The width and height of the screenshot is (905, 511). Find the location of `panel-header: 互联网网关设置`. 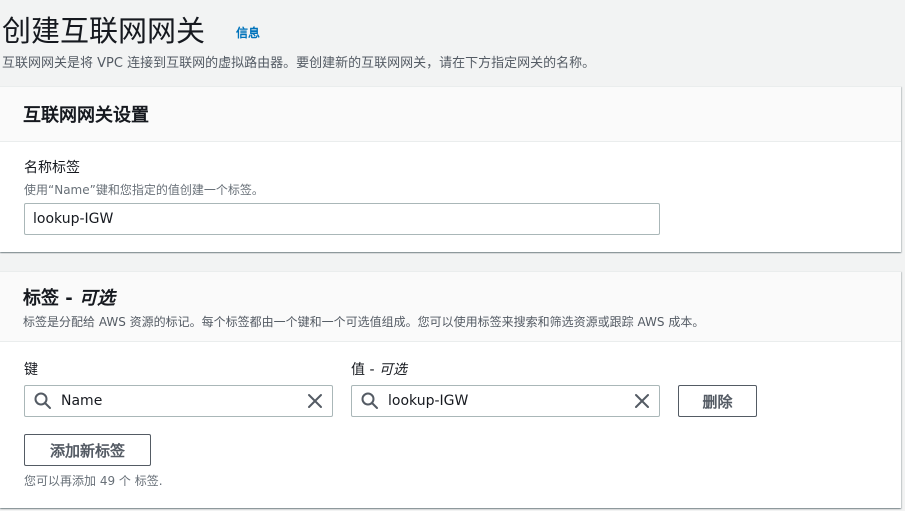

panel-header: 互联网网关设置 is located at coordinates (450, 114).